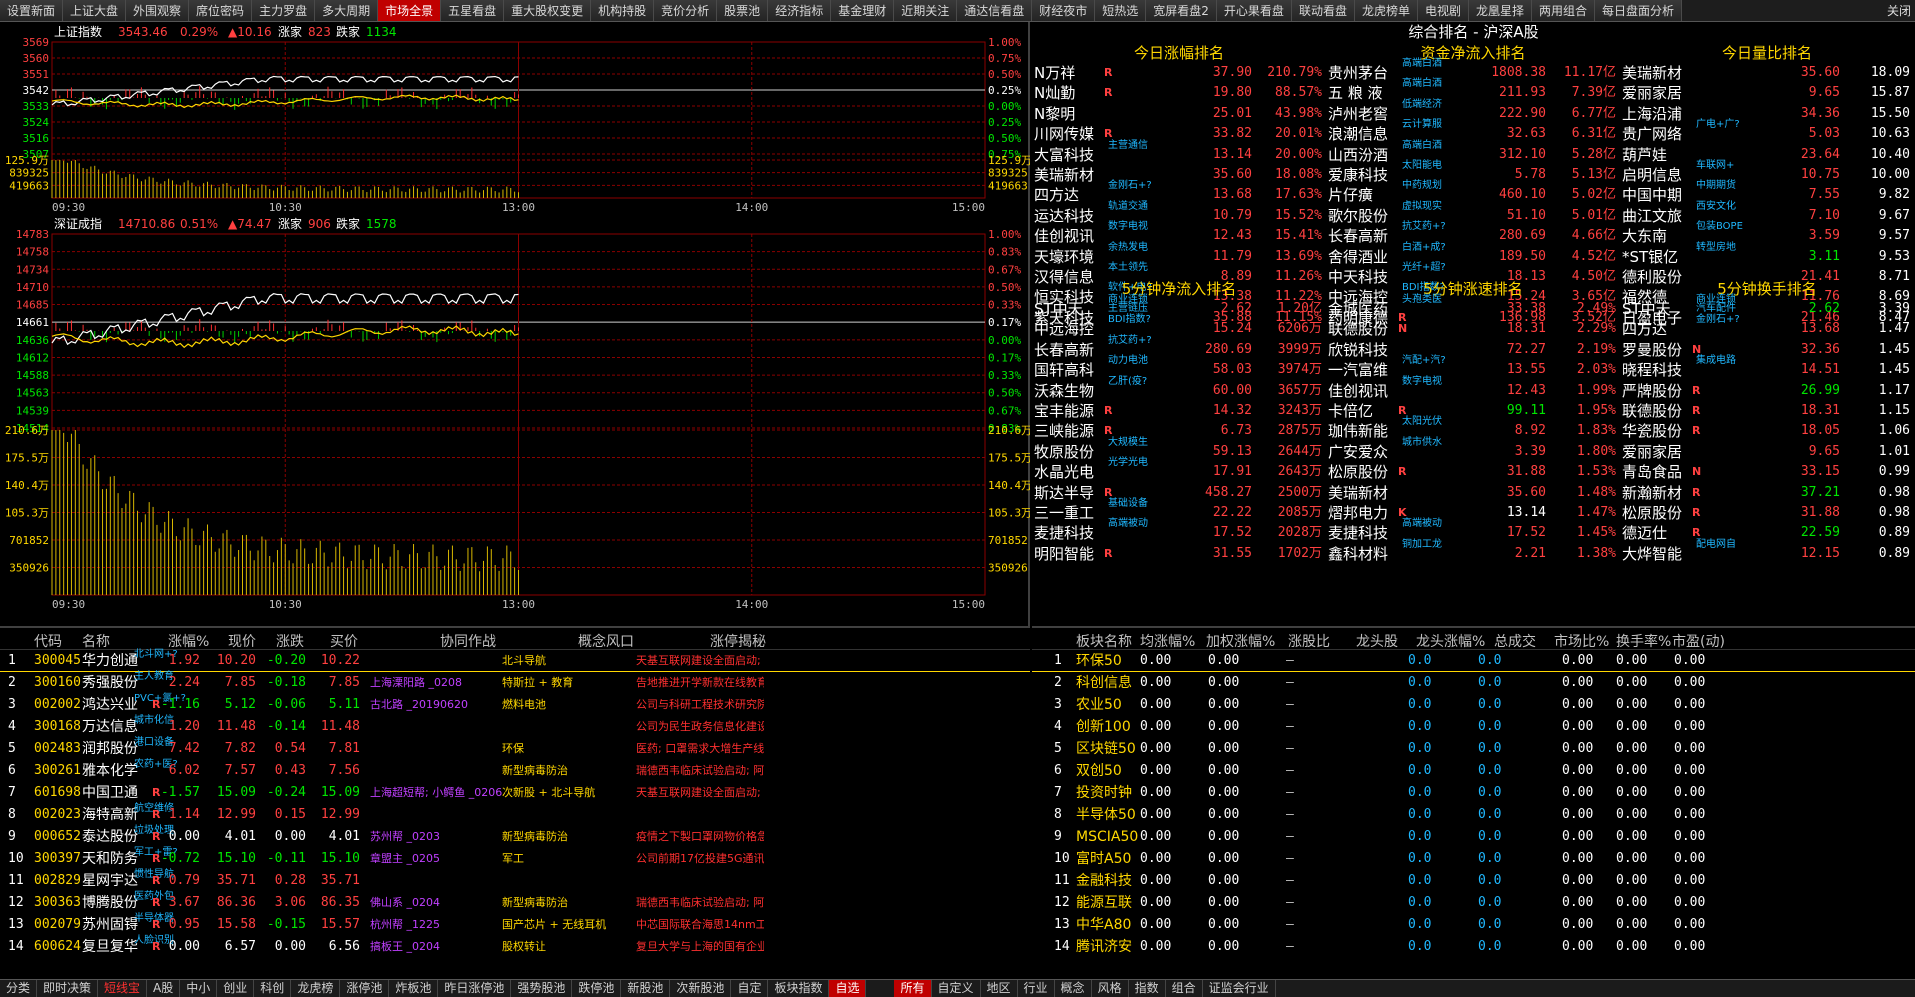  I want to click on rank-row: 三一重工 基础设备 22.22 2085万, so click(1179, 510).